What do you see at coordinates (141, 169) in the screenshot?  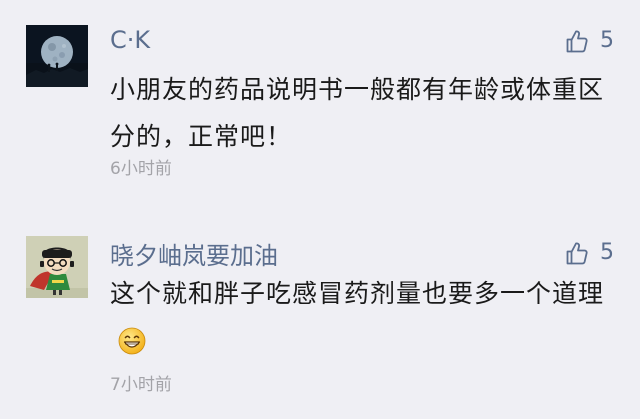 I see `comment-time: 6小时前` at bounding box center [141, 169].